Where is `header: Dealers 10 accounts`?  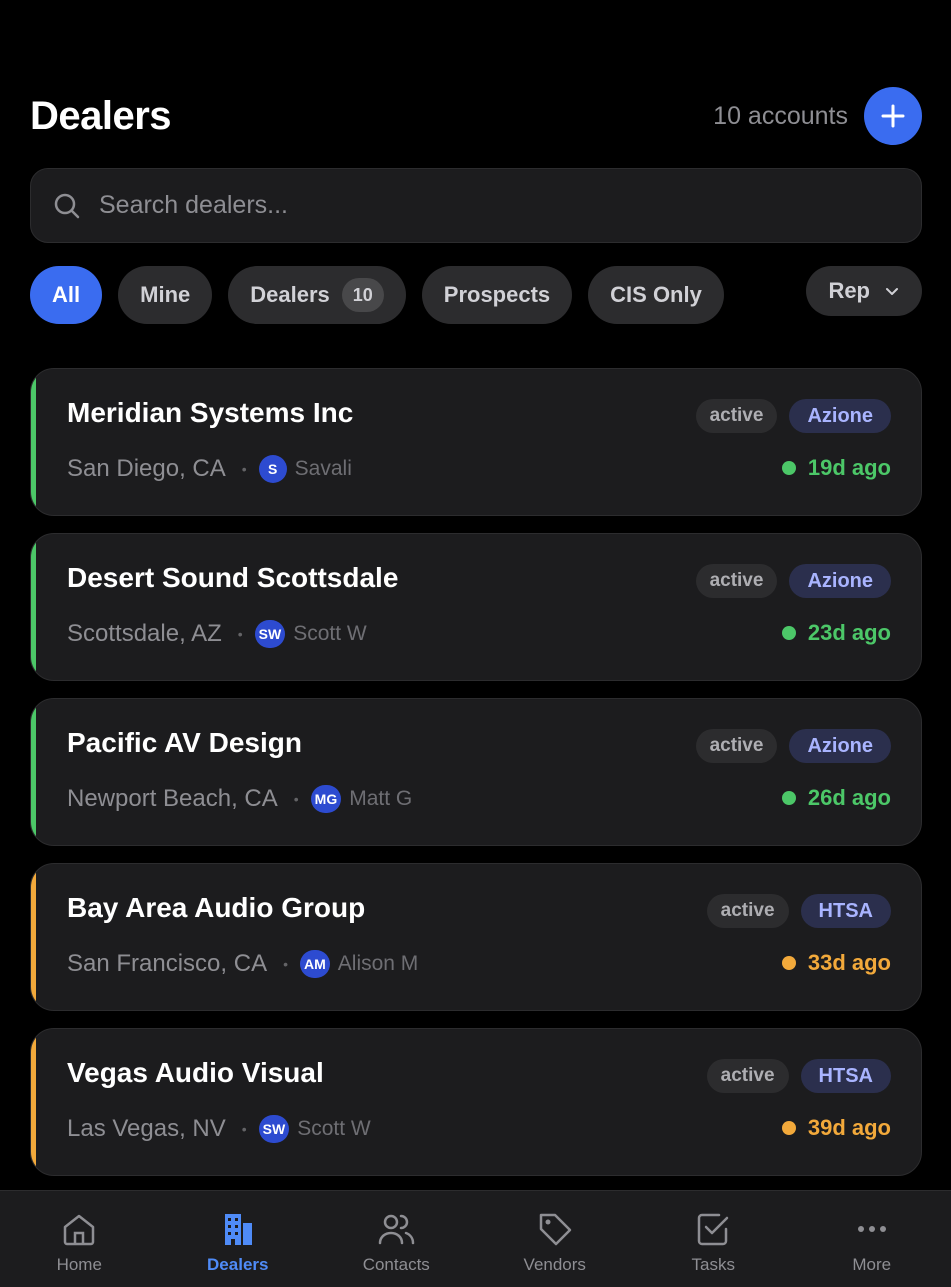 header: Dealers 10 accounts is located at coordinates (476, 116).